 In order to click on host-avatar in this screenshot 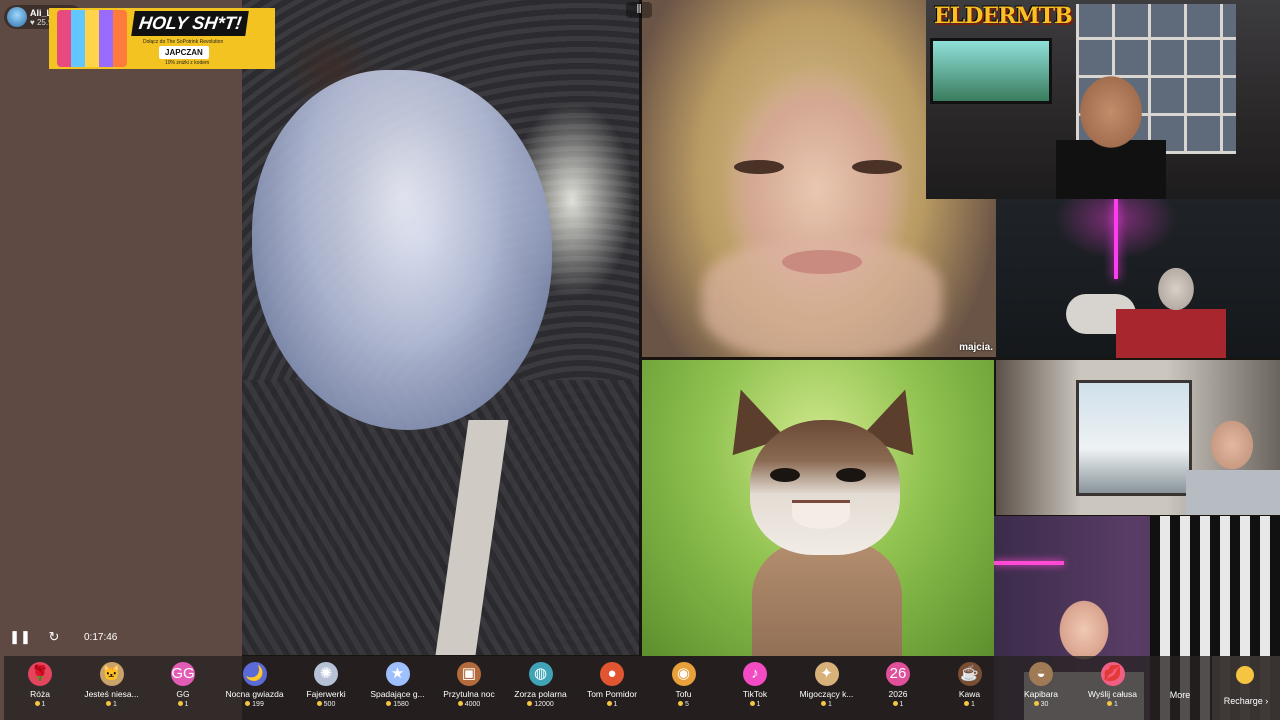, I will do `click(17, 17)`.